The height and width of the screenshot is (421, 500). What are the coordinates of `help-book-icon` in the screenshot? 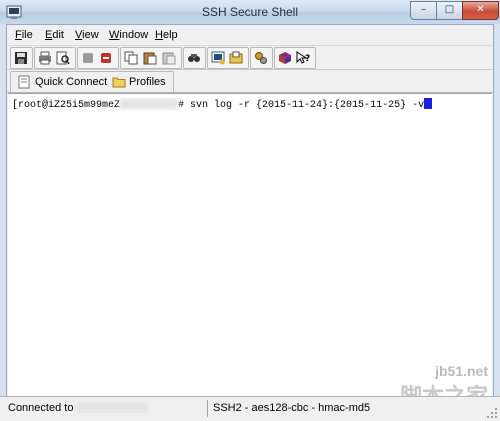 It's located at (285, 58).